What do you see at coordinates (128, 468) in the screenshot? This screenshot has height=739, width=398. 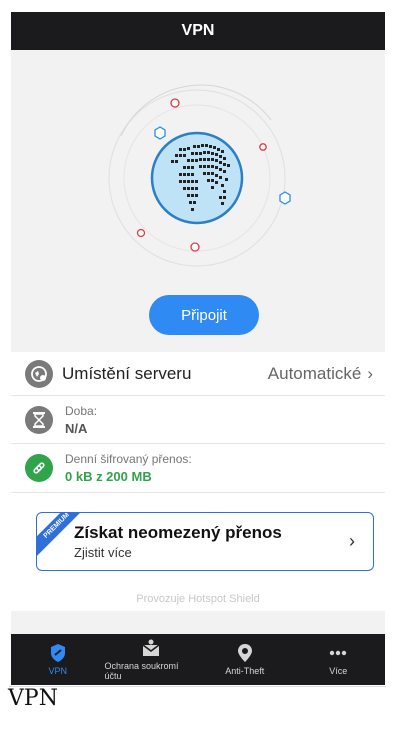 I see `traffic-texts: Denní šifrovaný přenos: 0 kB z 200 MB` at bounding box center [128, 468].